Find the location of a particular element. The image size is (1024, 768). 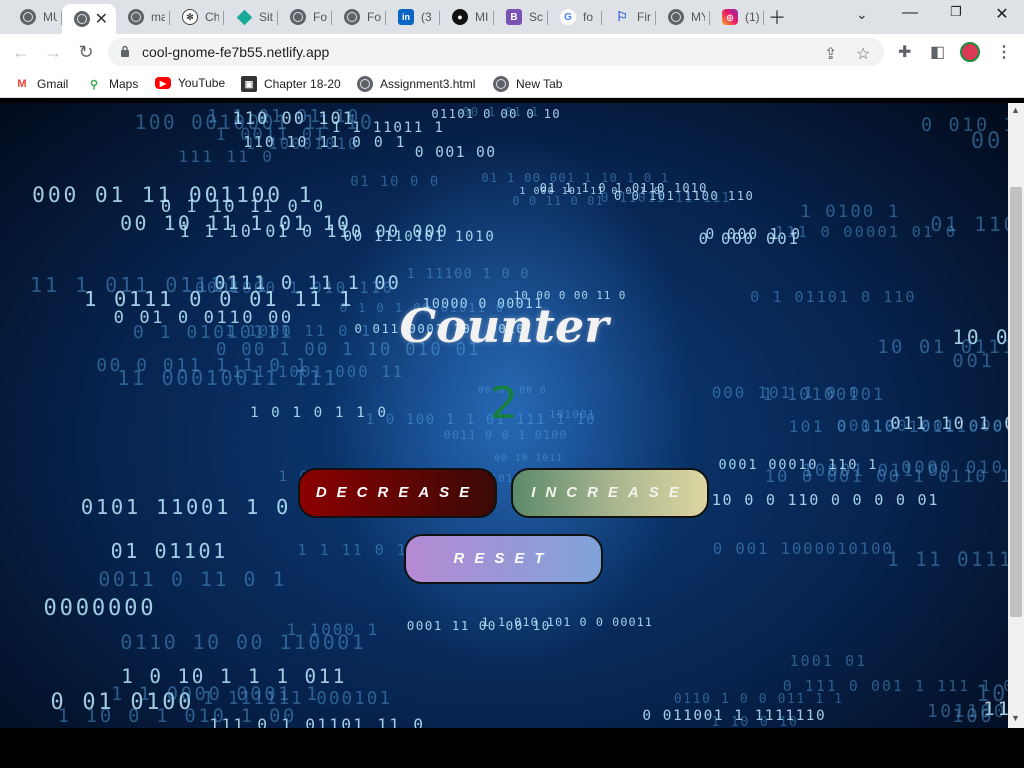

contact-icon: ▣ is located at coordinates (249, 84).